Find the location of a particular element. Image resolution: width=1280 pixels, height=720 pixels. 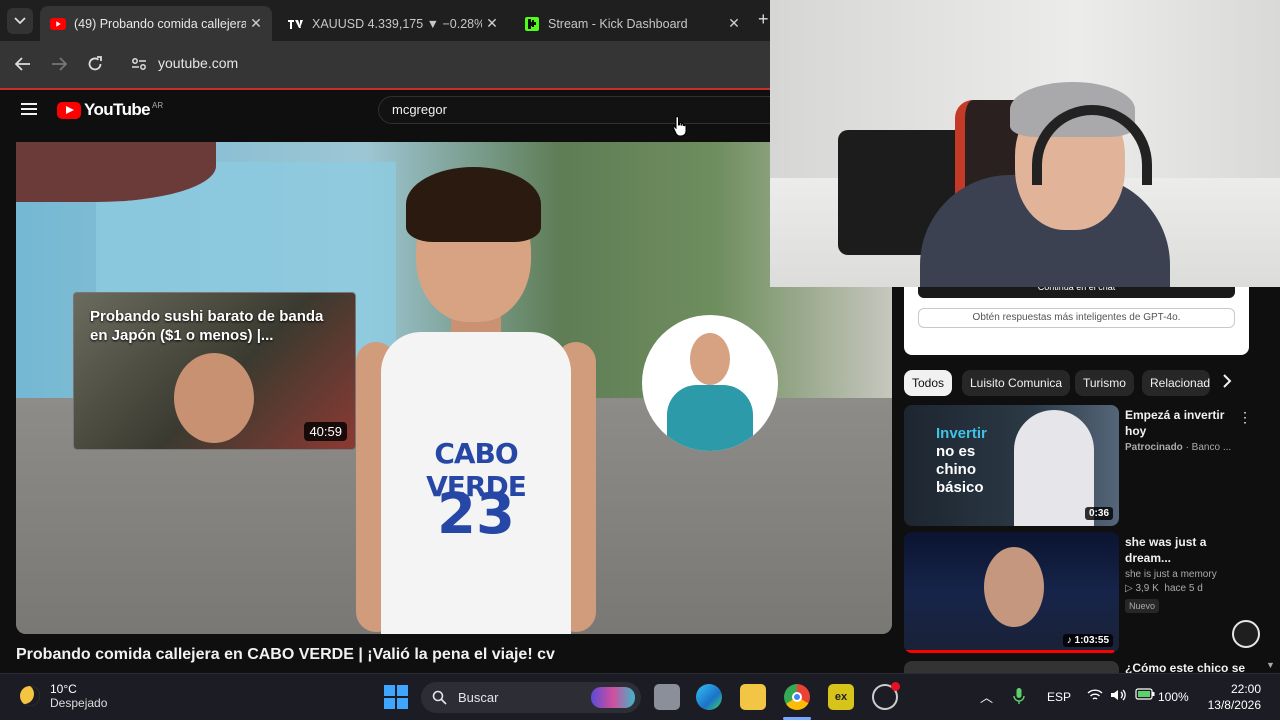

weather-desc: Despejado is located at coordinates (79, 703).